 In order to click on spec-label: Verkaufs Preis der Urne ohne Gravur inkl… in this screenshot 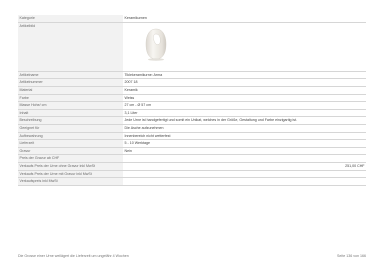, I will do `click(70, 166)`.